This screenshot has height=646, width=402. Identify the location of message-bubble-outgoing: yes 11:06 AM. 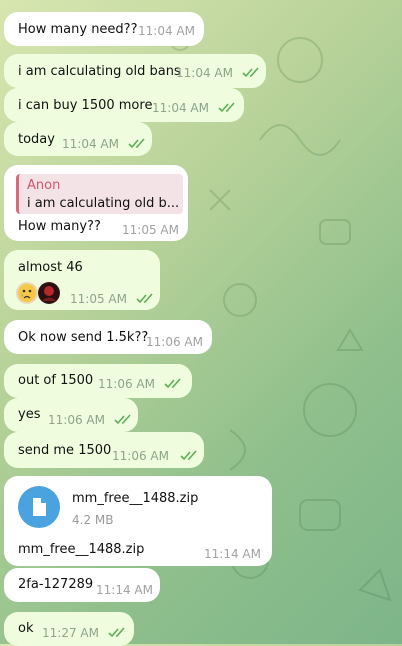
(71, 415).